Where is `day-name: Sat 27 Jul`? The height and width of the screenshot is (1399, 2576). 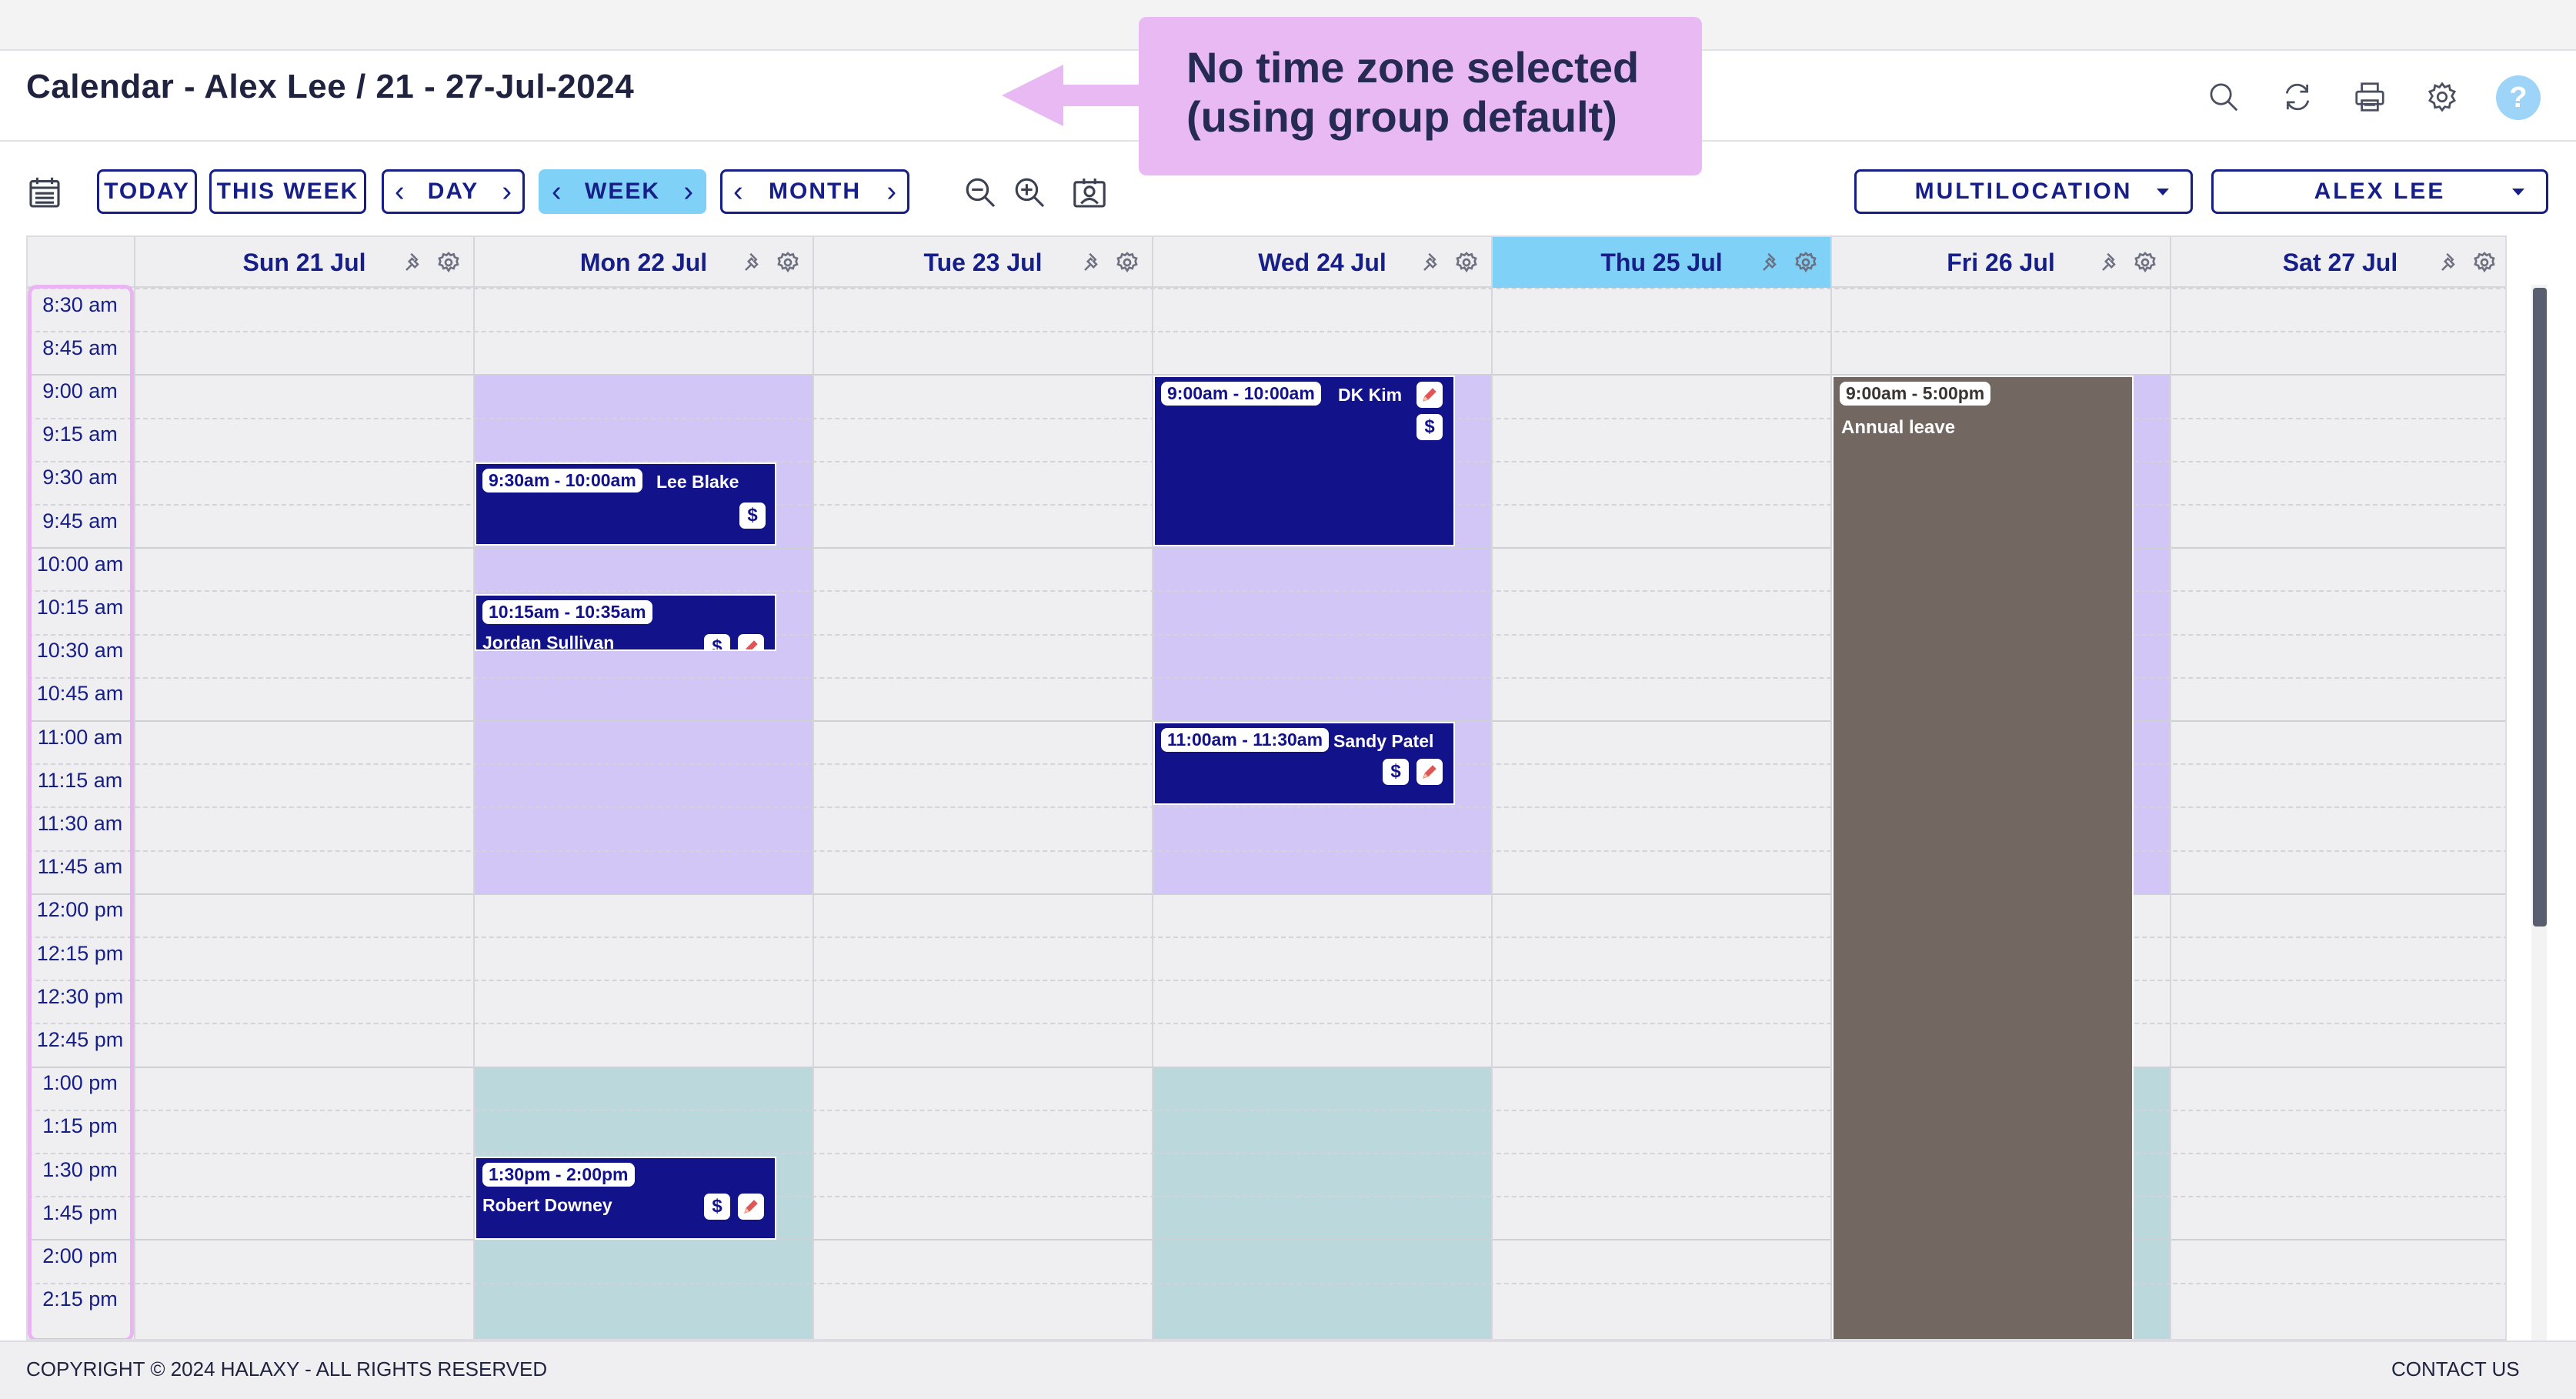 day-name: Sat 27 Jul is located at coordinates (2340, 262).